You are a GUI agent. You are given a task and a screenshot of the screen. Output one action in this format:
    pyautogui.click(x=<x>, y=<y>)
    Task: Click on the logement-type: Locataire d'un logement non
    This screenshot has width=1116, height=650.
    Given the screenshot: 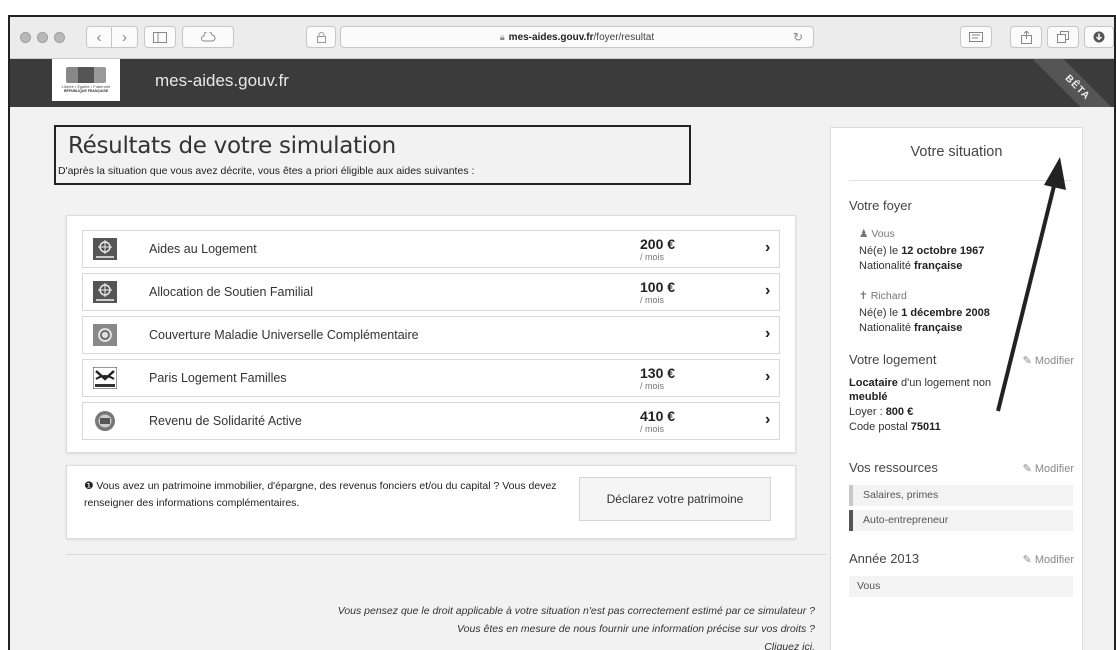 What is the action you would take?
    pyautogui.click(x=920, y=383)
    